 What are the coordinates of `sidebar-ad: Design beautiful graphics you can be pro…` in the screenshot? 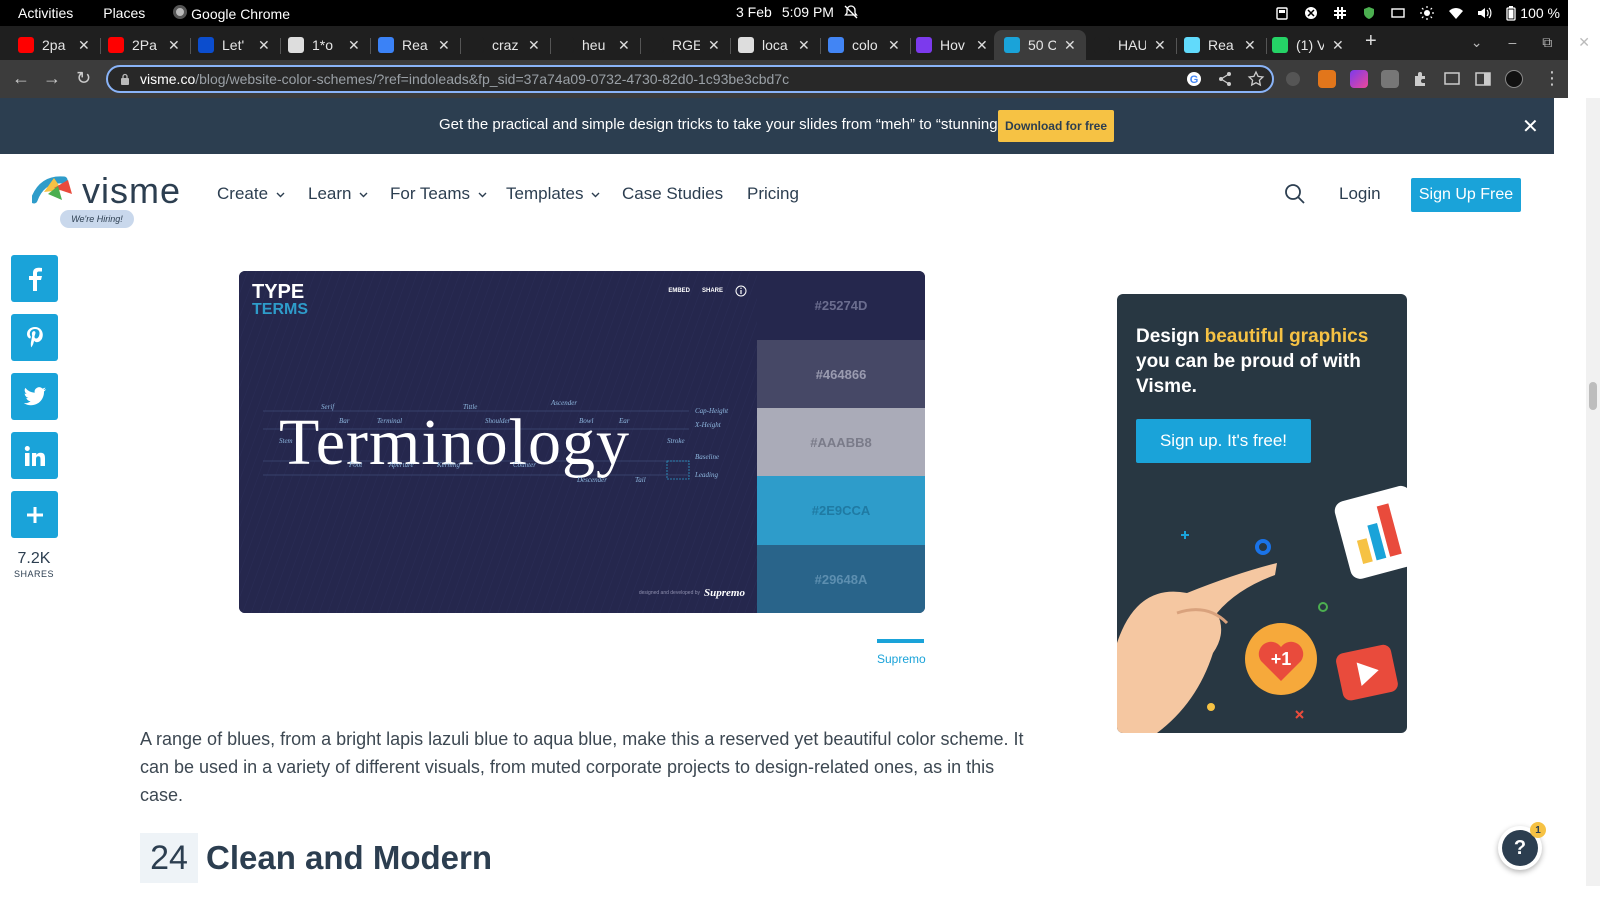 It's located at (1262, 513).